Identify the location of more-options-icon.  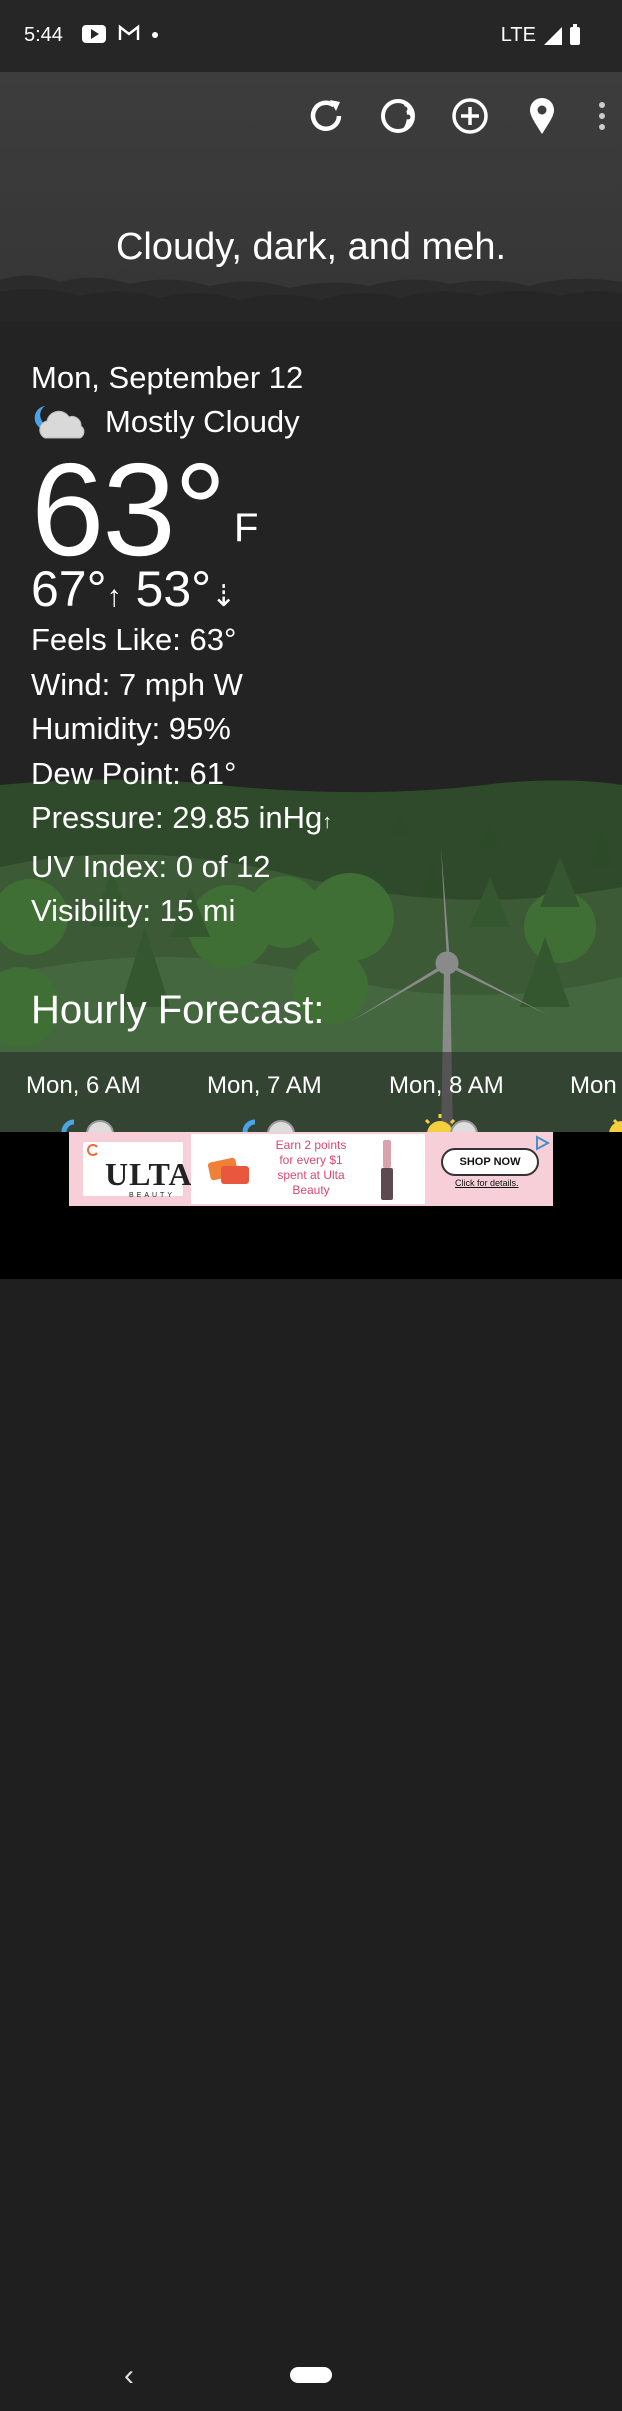
(602, 116).